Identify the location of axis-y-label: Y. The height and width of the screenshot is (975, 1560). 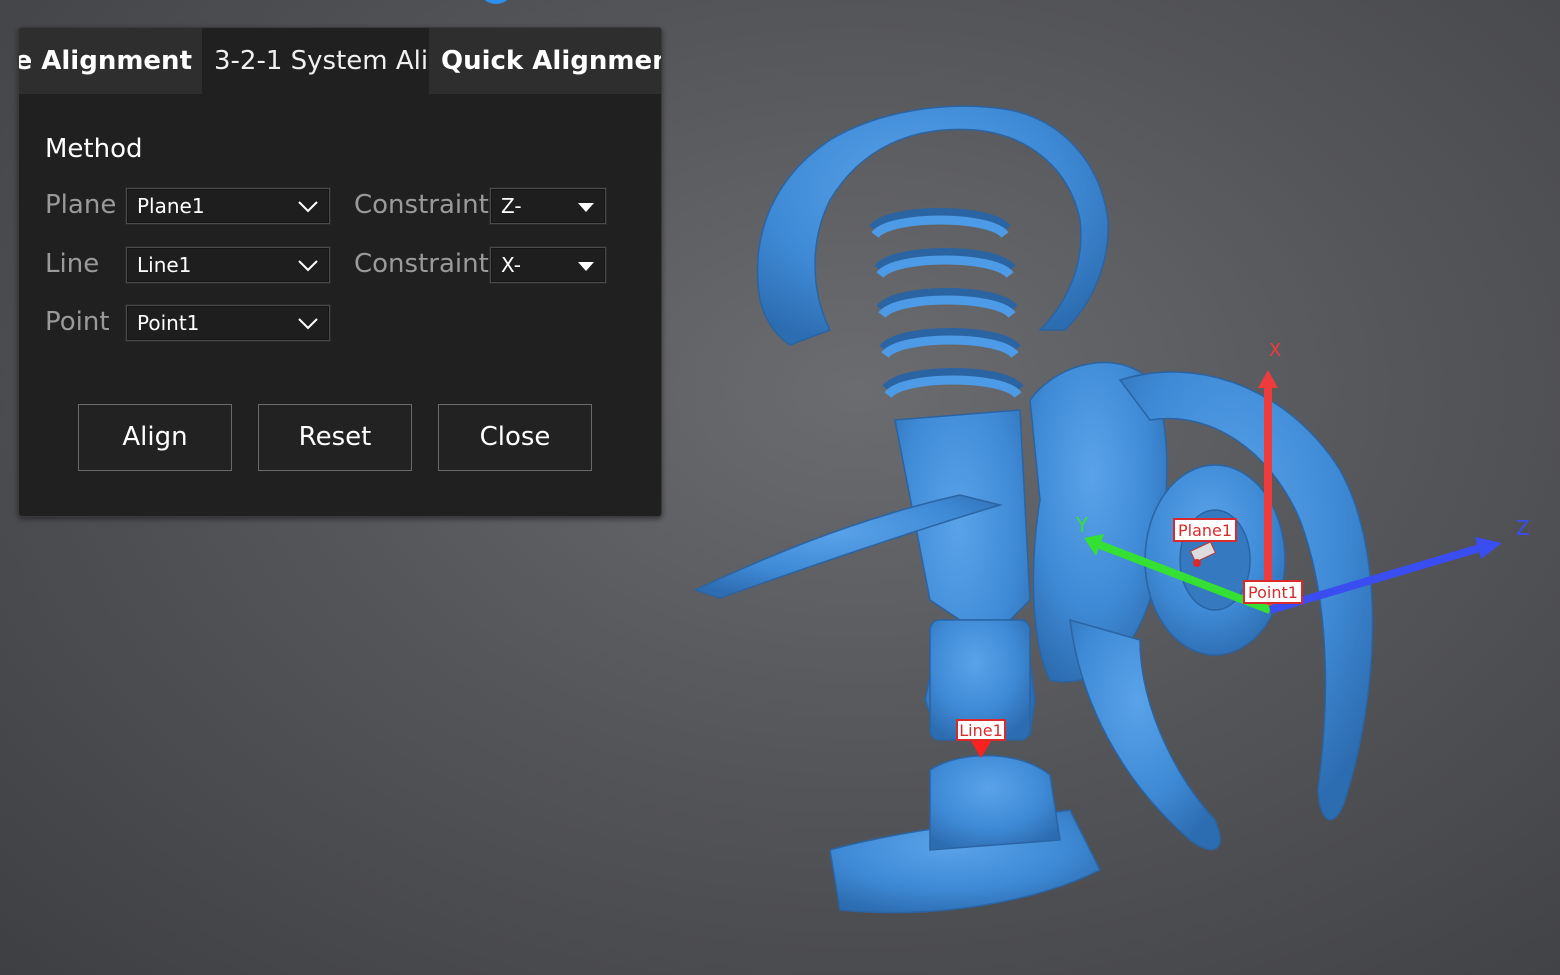
(1082, 525).